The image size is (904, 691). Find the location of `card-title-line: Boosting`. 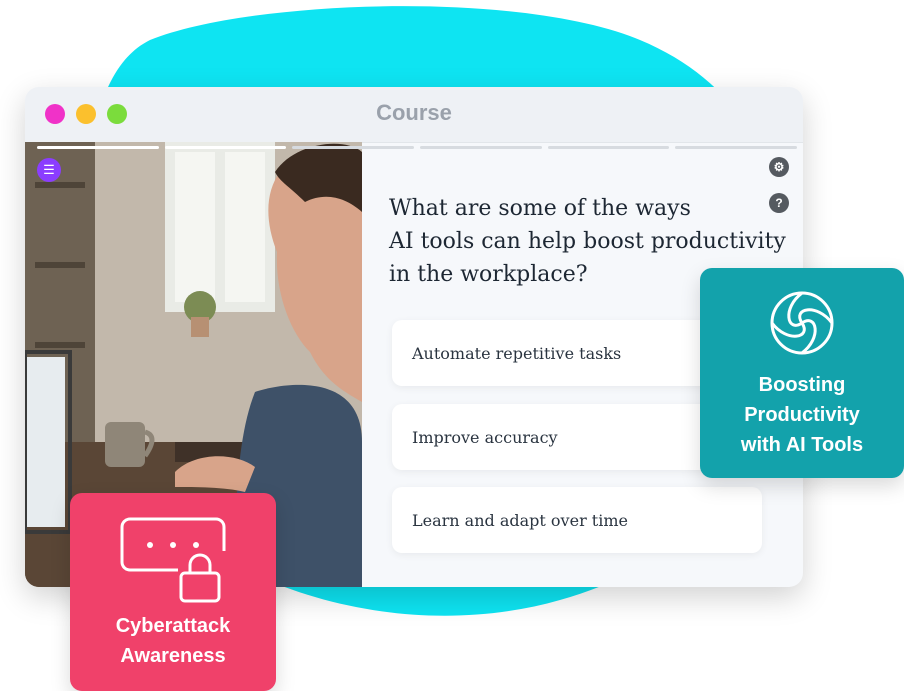

card-title-line: Boosting is located at coordinates (802, 385).